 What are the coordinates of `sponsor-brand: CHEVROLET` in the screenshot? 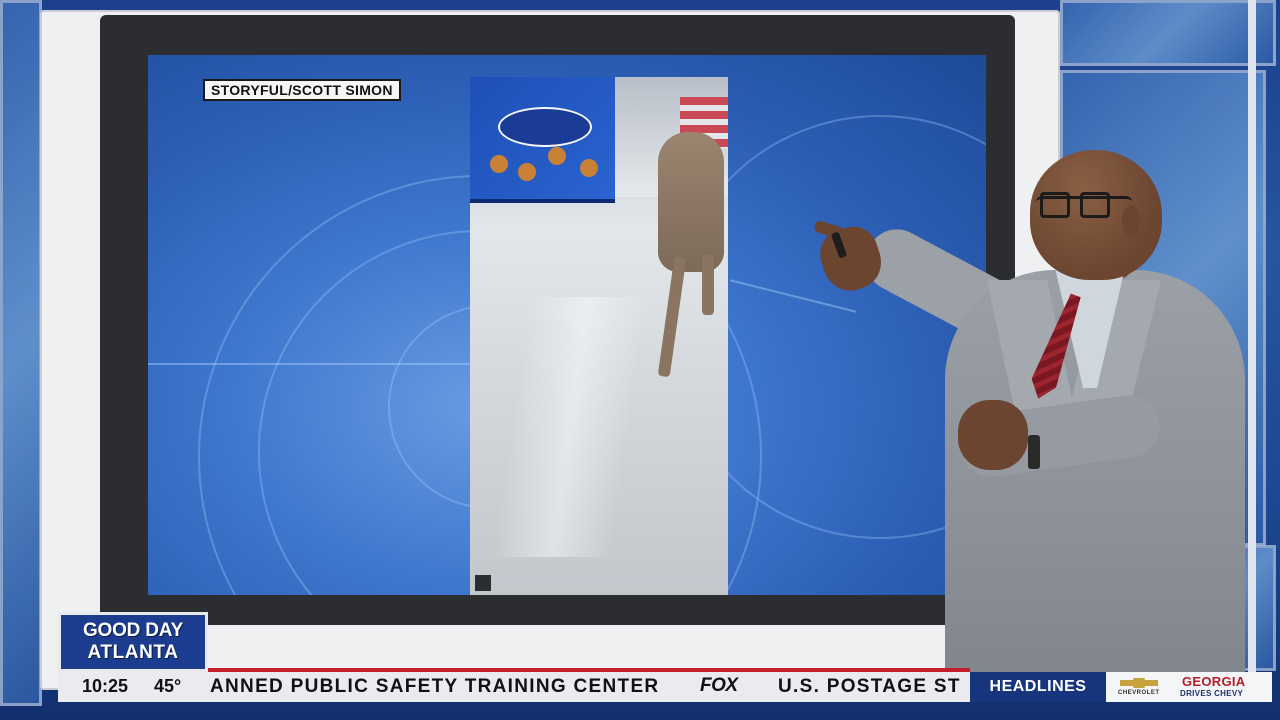 It's located at (1139, 693).